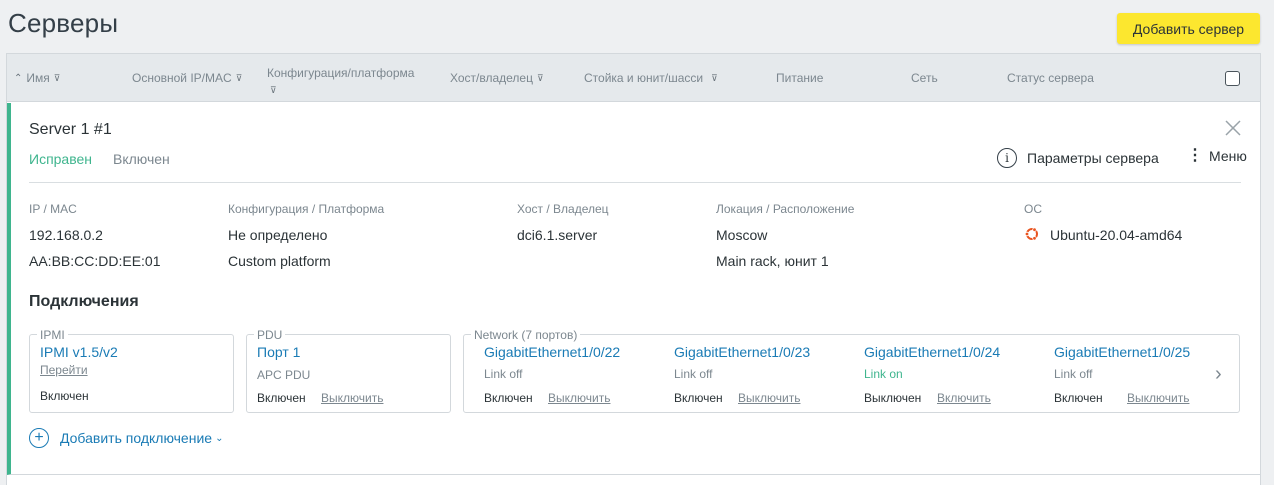 The image size is (1274, 485). Describe the element at coordinates (278, 352) in the screenshot. I see `pdu-title: Порт 1` at that location.